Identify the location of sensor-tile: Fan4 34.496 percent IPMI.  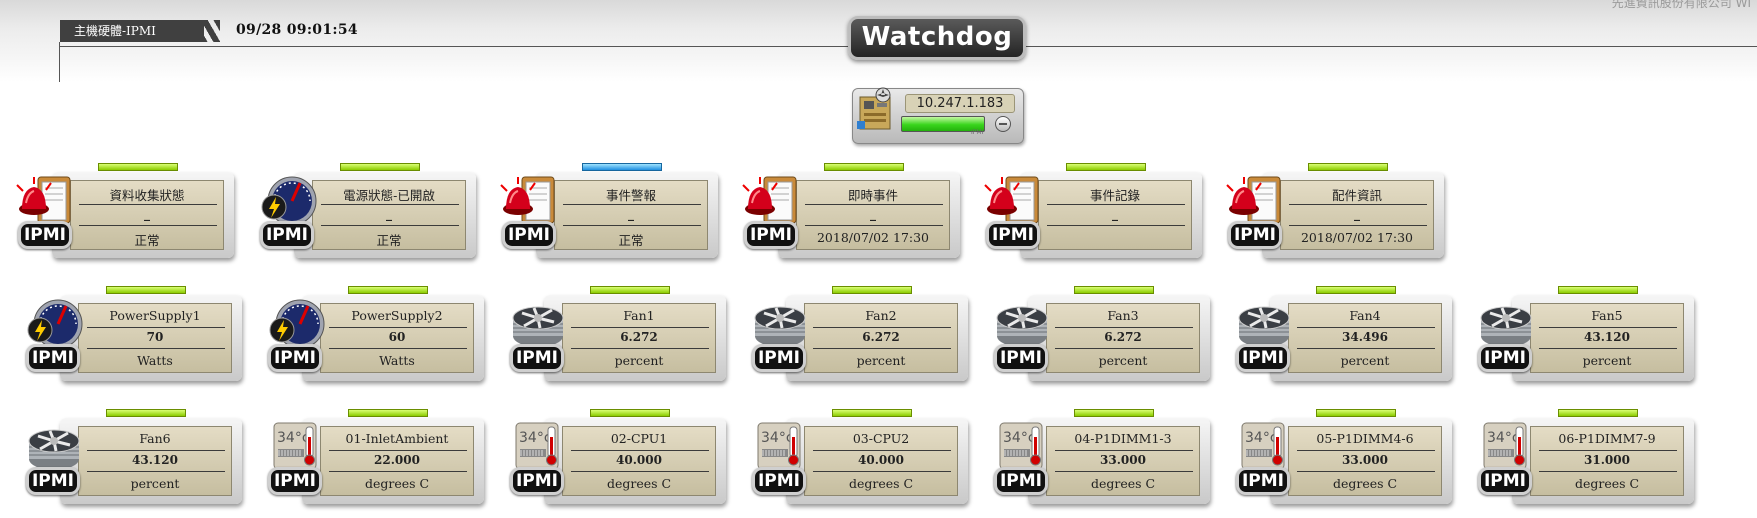
(1344, 336).